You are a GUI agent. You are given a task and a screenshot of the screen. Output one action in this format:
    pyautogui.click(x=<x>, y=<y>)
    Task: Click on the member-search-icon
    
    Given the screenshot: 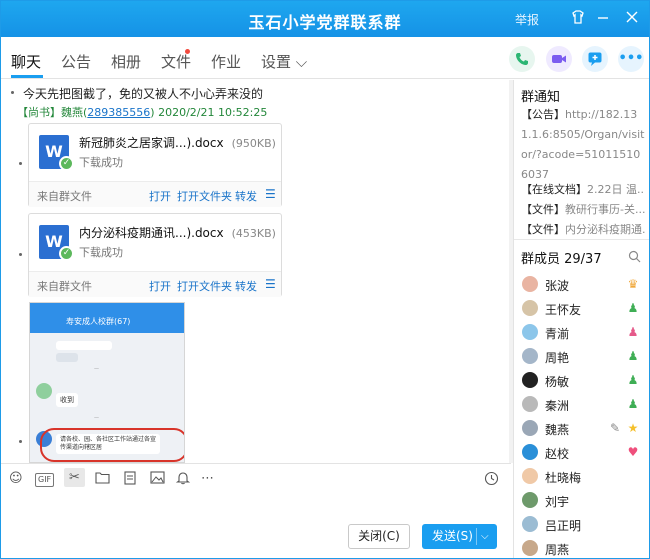 What is the action you would take?
    pyautogui.click(x=634, y=258)
    